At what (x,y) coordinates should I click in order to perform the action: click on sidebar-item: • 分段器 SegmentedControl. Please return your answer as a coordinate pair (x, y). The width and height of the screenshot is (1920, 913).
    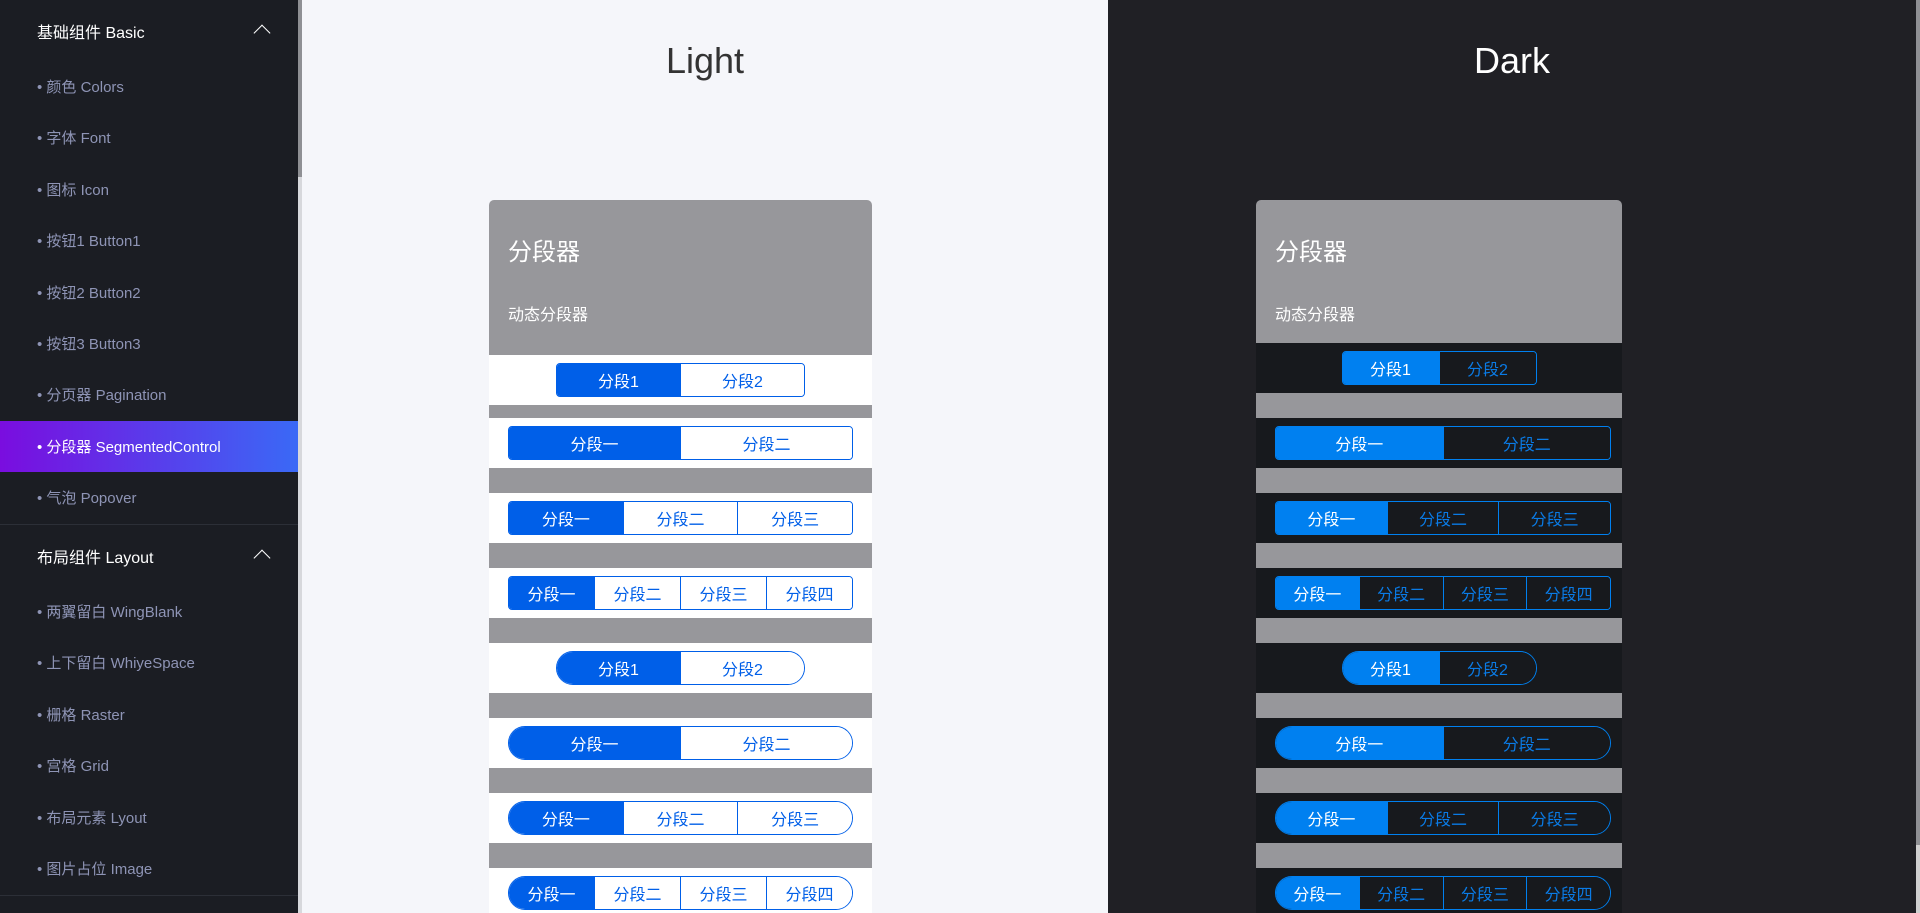
    Looking at the image, I should click on (149, 446).